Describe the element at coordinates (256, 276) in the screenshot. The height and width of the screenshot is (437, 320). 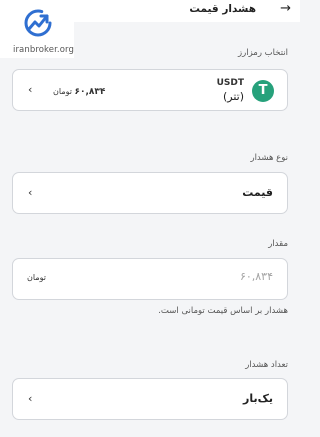
I see `amount-input: ۶۰,۸۳۴` at that location.